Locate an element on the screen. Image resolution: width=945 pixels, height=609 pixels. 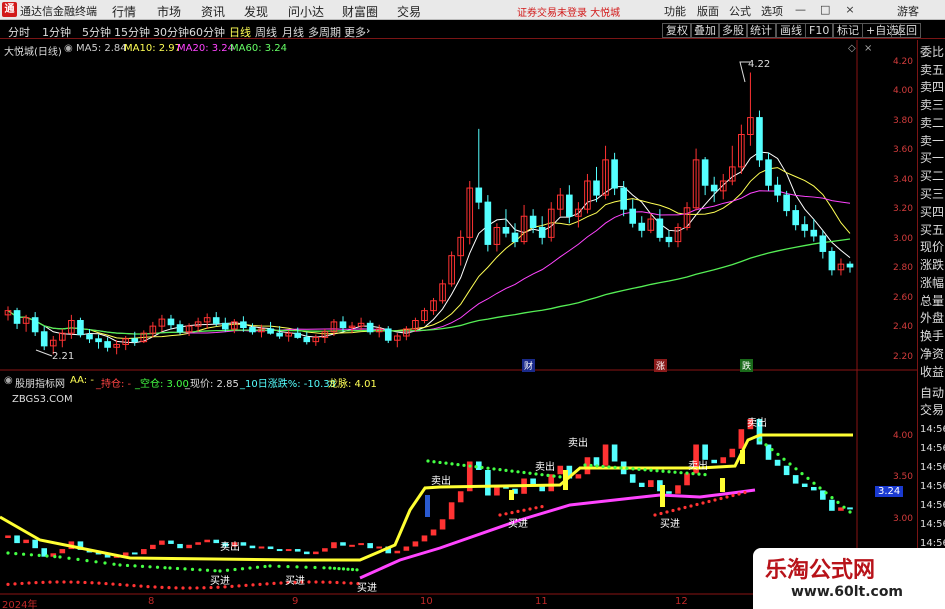
sidebar-item: 买五 is located at coordinates (932, 230).